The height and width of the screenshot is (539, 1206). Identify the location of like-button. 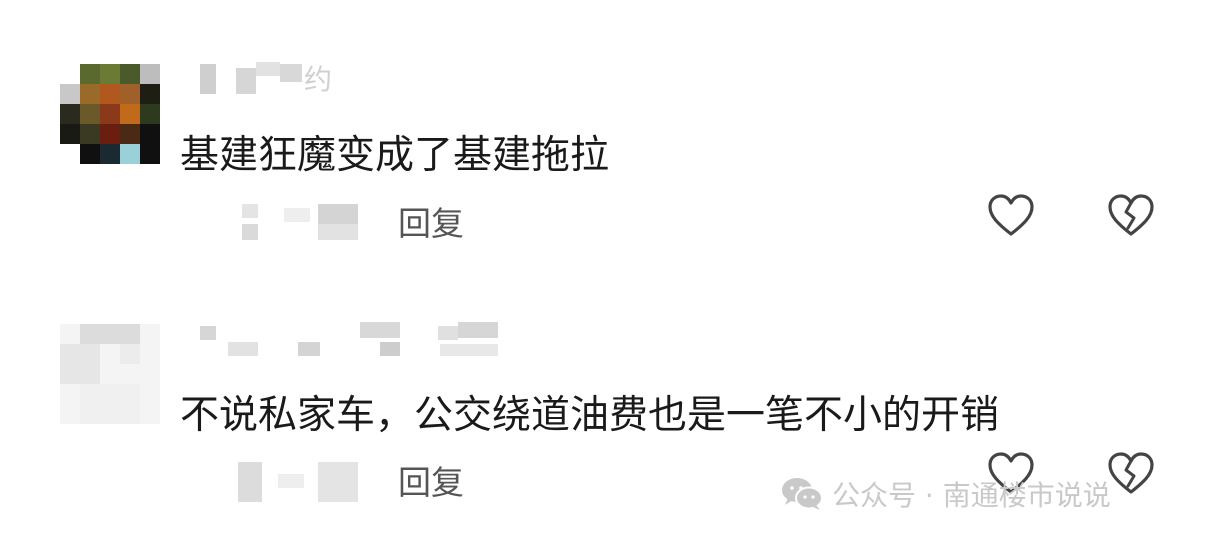
(1011, 215).